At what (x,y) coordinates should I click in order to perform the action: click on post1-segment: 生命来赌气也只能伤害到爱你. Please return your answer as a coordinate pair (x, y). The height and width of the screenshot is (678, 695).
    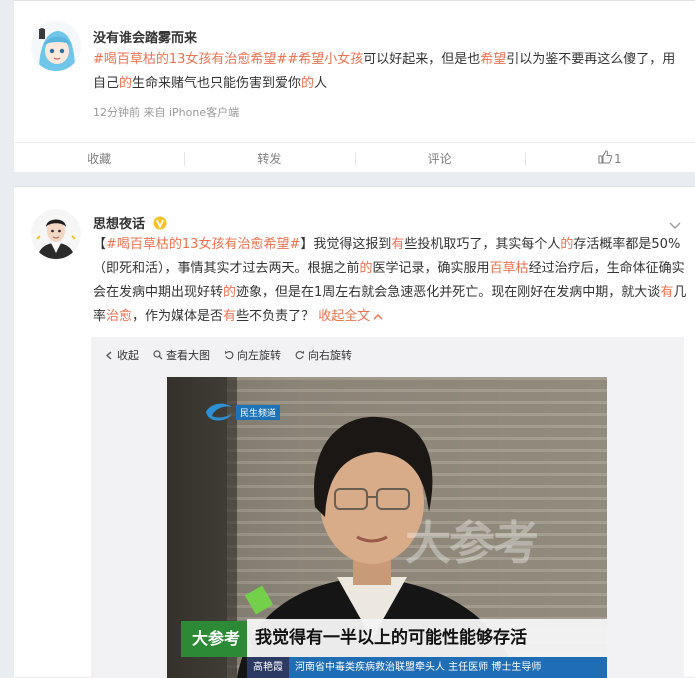
    Looking at the image, I should click on (217, 83).